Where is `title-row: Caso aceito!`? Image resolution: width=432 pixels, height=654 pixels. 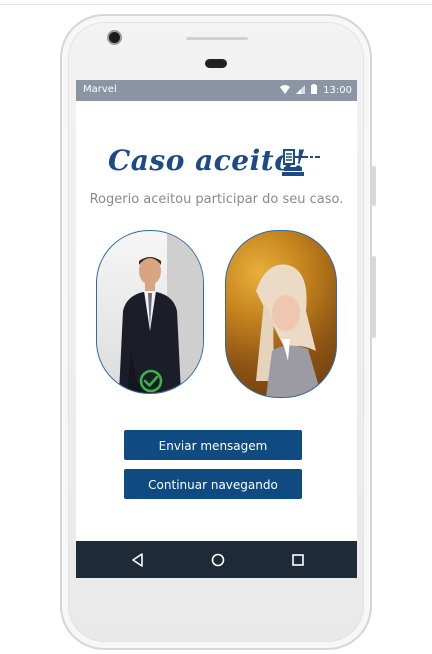
title-row: Caso aceito! is located at coordinates (216, 164).